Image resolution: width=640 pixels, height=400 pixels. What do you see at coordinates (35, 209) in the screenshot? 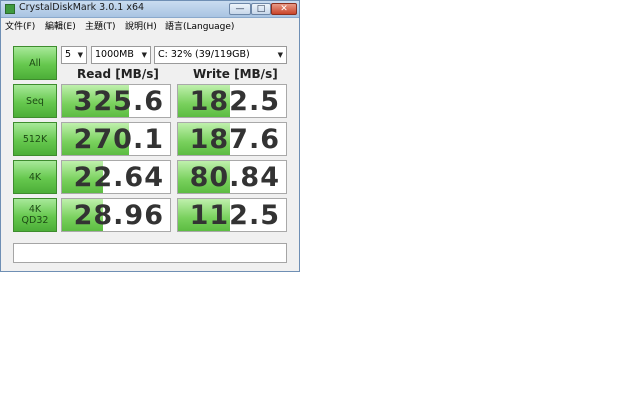
I see `4k-qd32-button-line1: 4K` at bounding box center [35, 209].